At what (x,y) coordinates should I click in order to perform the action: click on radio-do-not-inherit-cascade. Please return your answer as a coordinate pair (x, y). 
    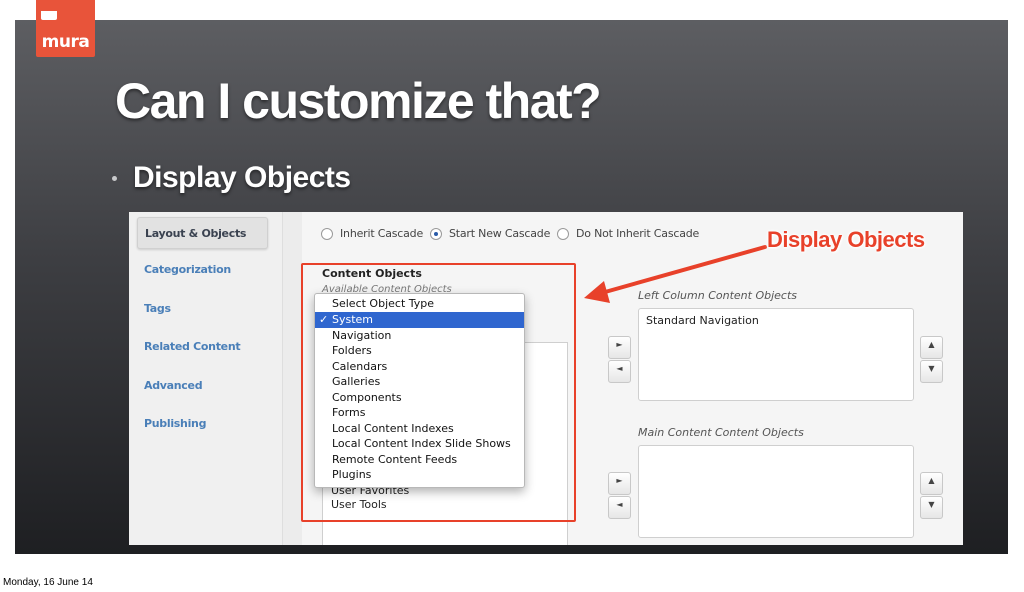
    Looking at the image, I should click on (563, 234).